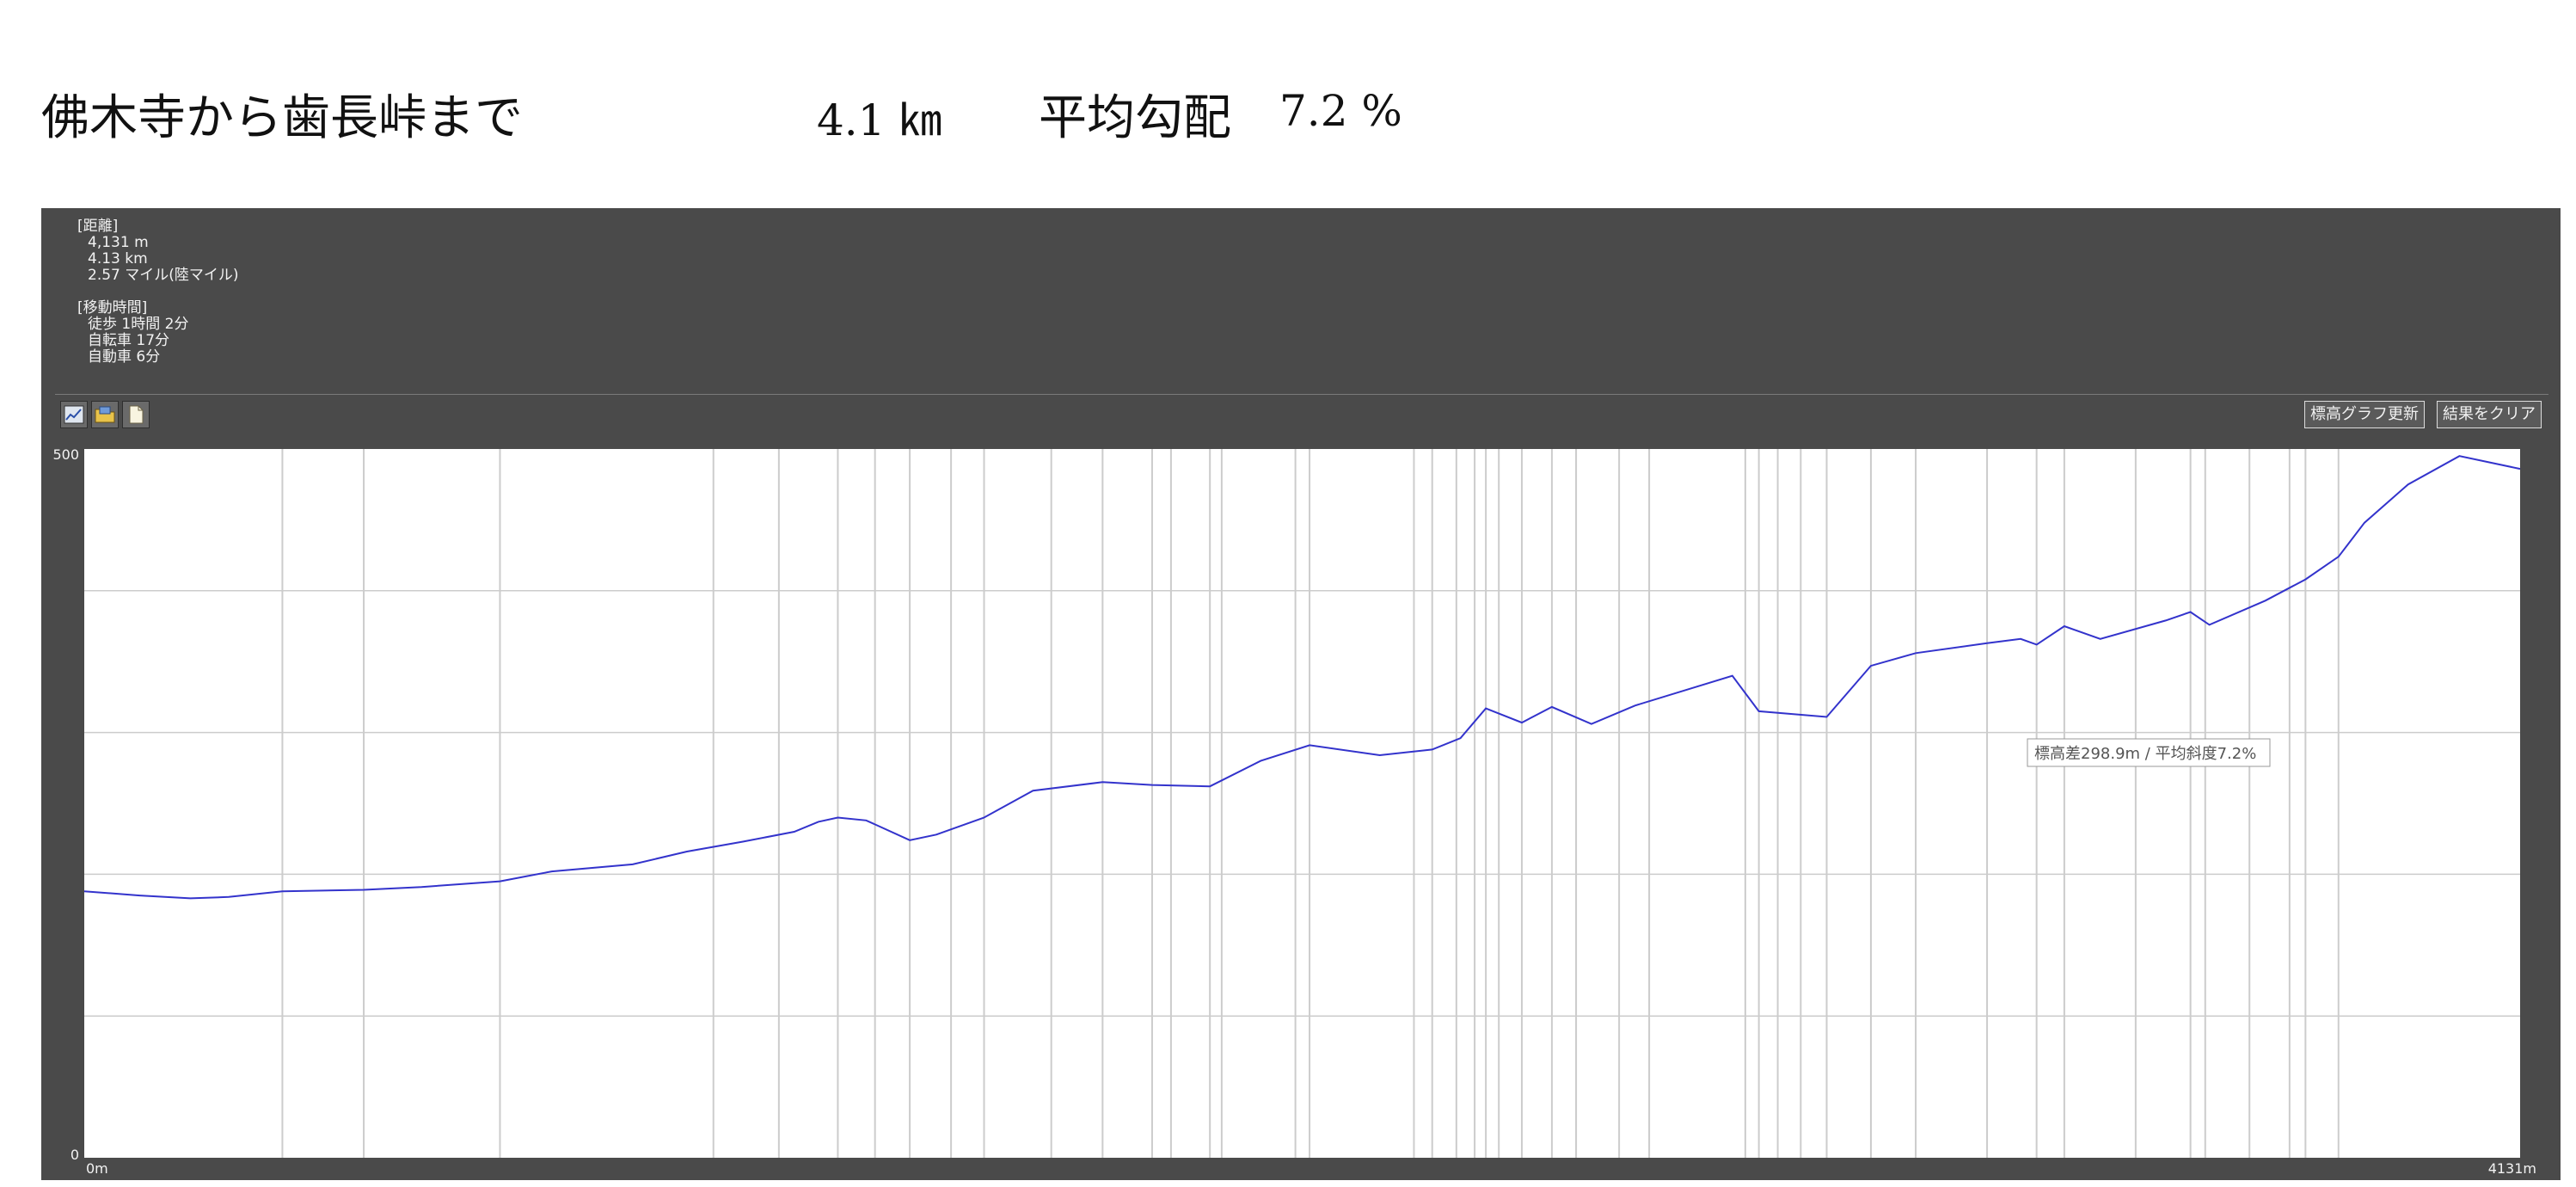 This screenshot has width=2576, height=1187. Describe the element at coordinates (282, 118) in the screenshot. I see `route-title: 佛木寺から歯長峠まで` at that location.